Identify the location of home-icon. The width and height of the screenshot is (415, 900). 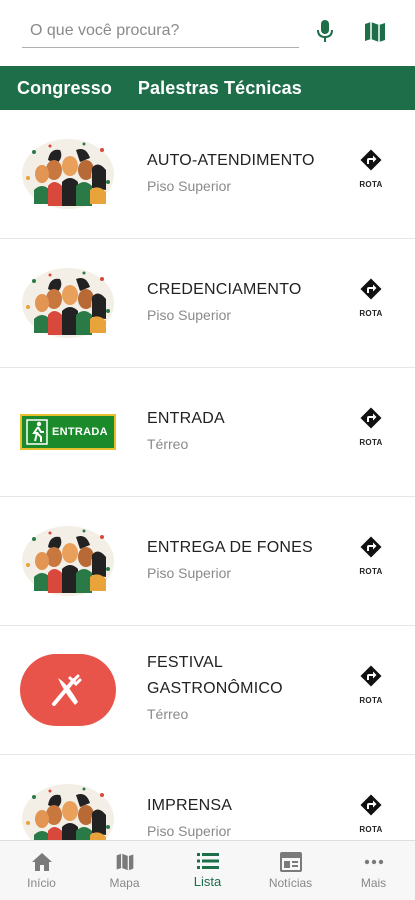
(41, 861).